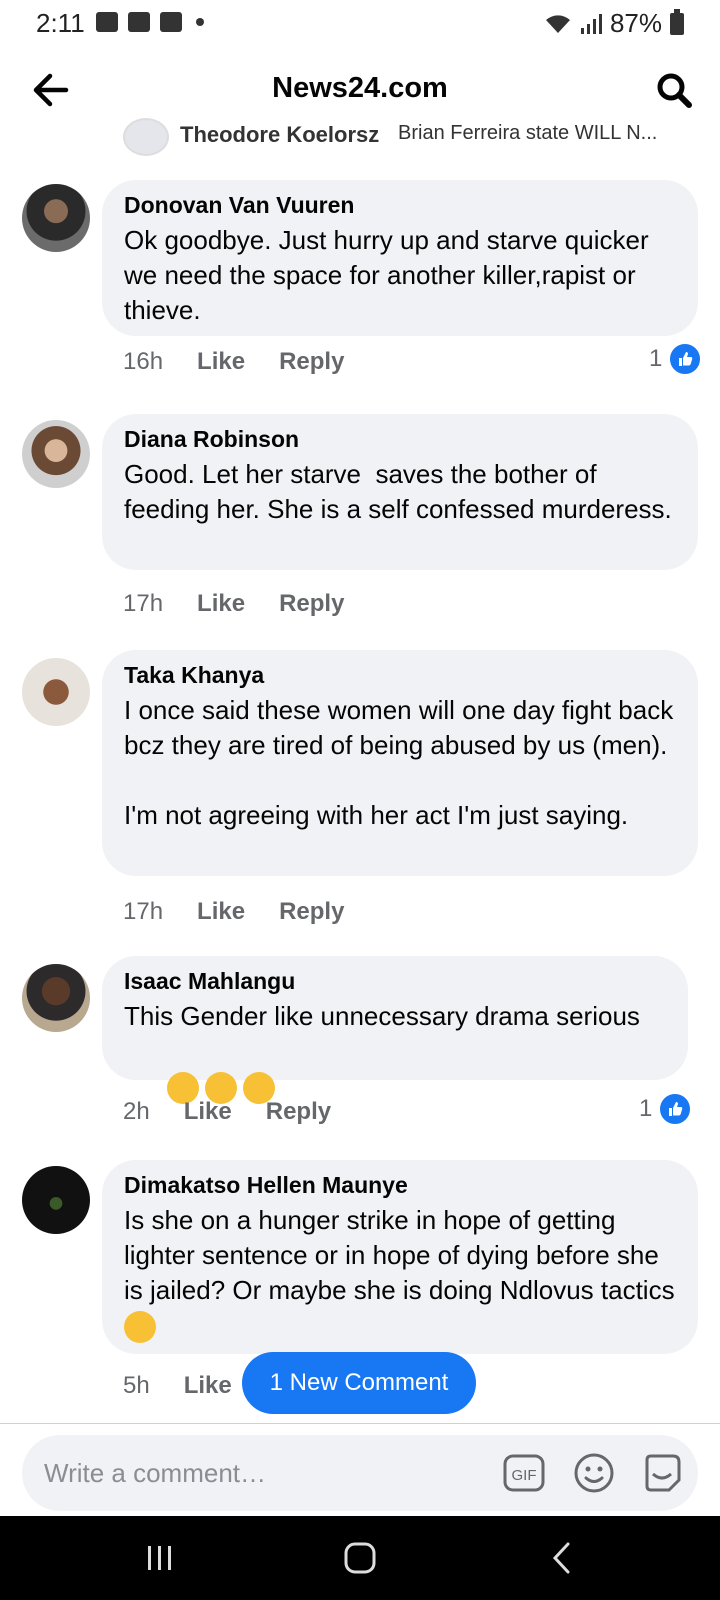 This screenshot has width=720, height=1600. I want to click on gif-button: GIF, so click(524, 1473).